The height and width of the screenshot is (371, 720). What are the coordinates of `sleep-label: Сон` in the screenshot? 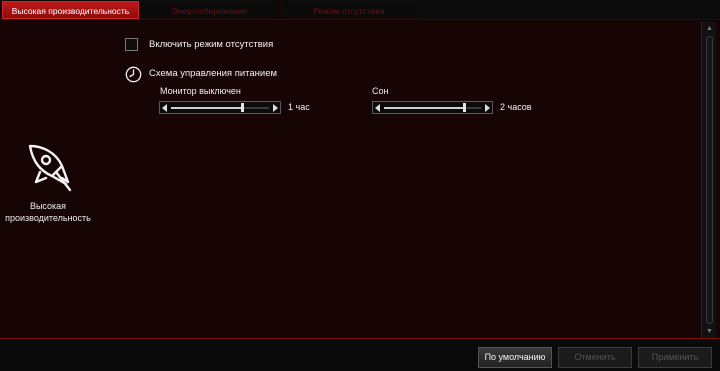 It's located at (380, 91).